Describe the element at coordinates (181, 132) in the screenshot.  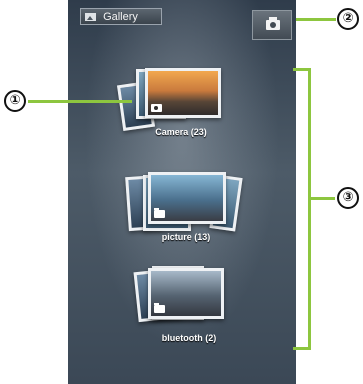
I see `album-camera-label: Camera (23)` at that location.